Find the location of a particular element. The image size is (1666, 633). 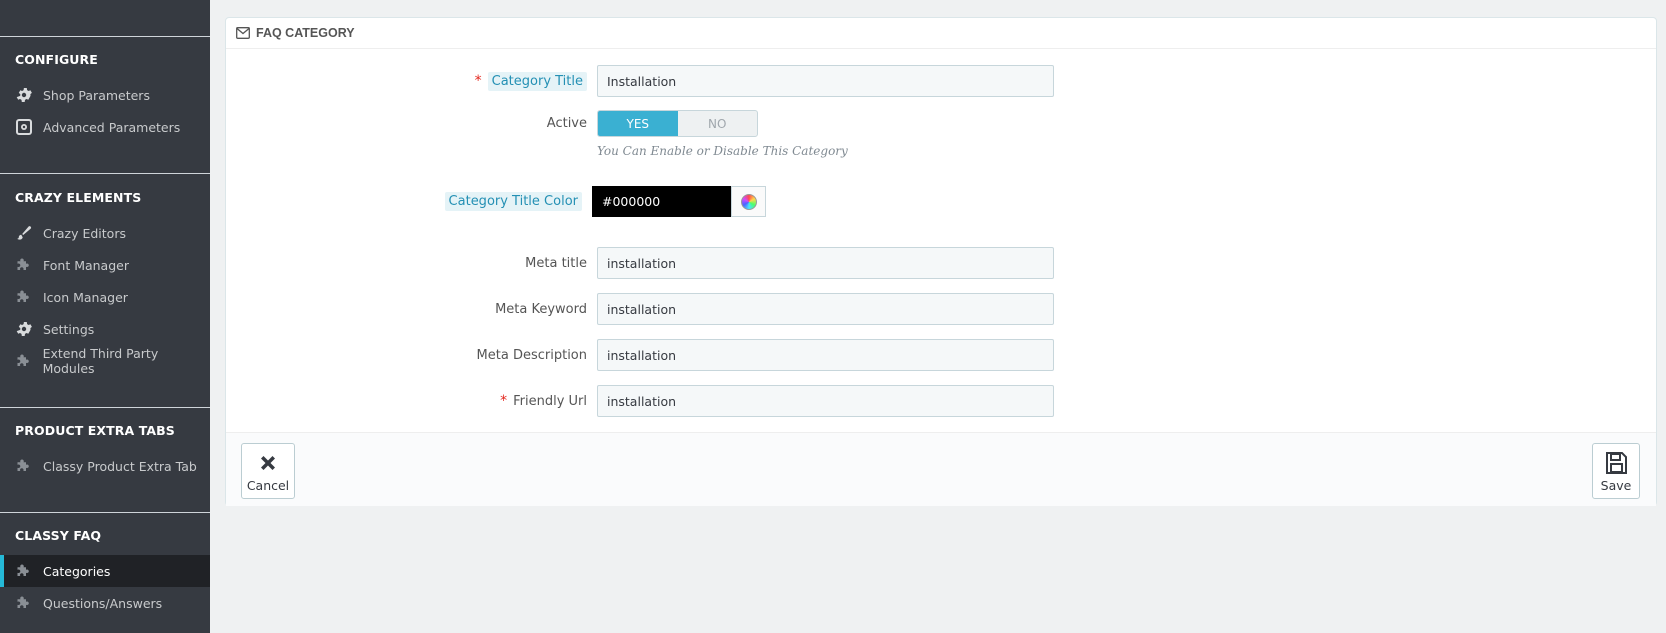

sidebar-item-label: Shop Parameters is located at coordinates (96, 95).